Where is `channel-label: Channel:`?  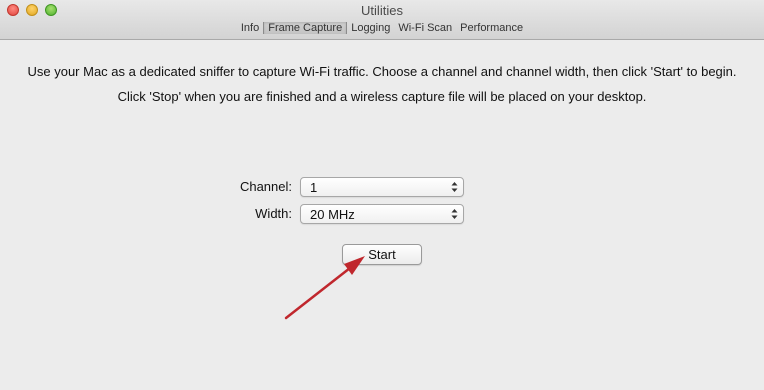
channel-label: Channel: is located at coordinates (265, 186).